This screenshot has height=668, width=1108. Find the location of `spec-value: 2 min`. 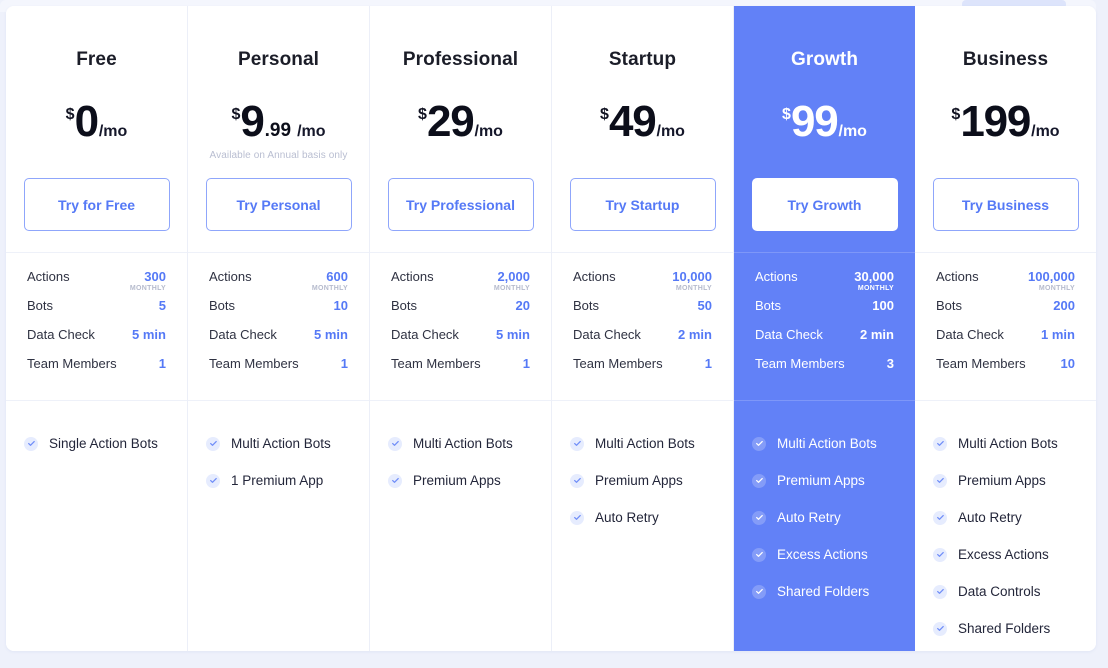

spec-value: 2 min is located at coordinates (877, 334).